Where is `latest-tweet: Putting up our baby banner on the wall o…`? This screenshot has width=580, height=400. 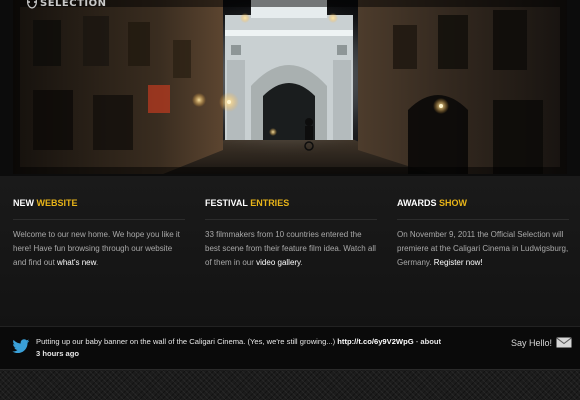 latest-tweet: Putting up our baby banner on the wall o… is located at coordinates (241, 348).